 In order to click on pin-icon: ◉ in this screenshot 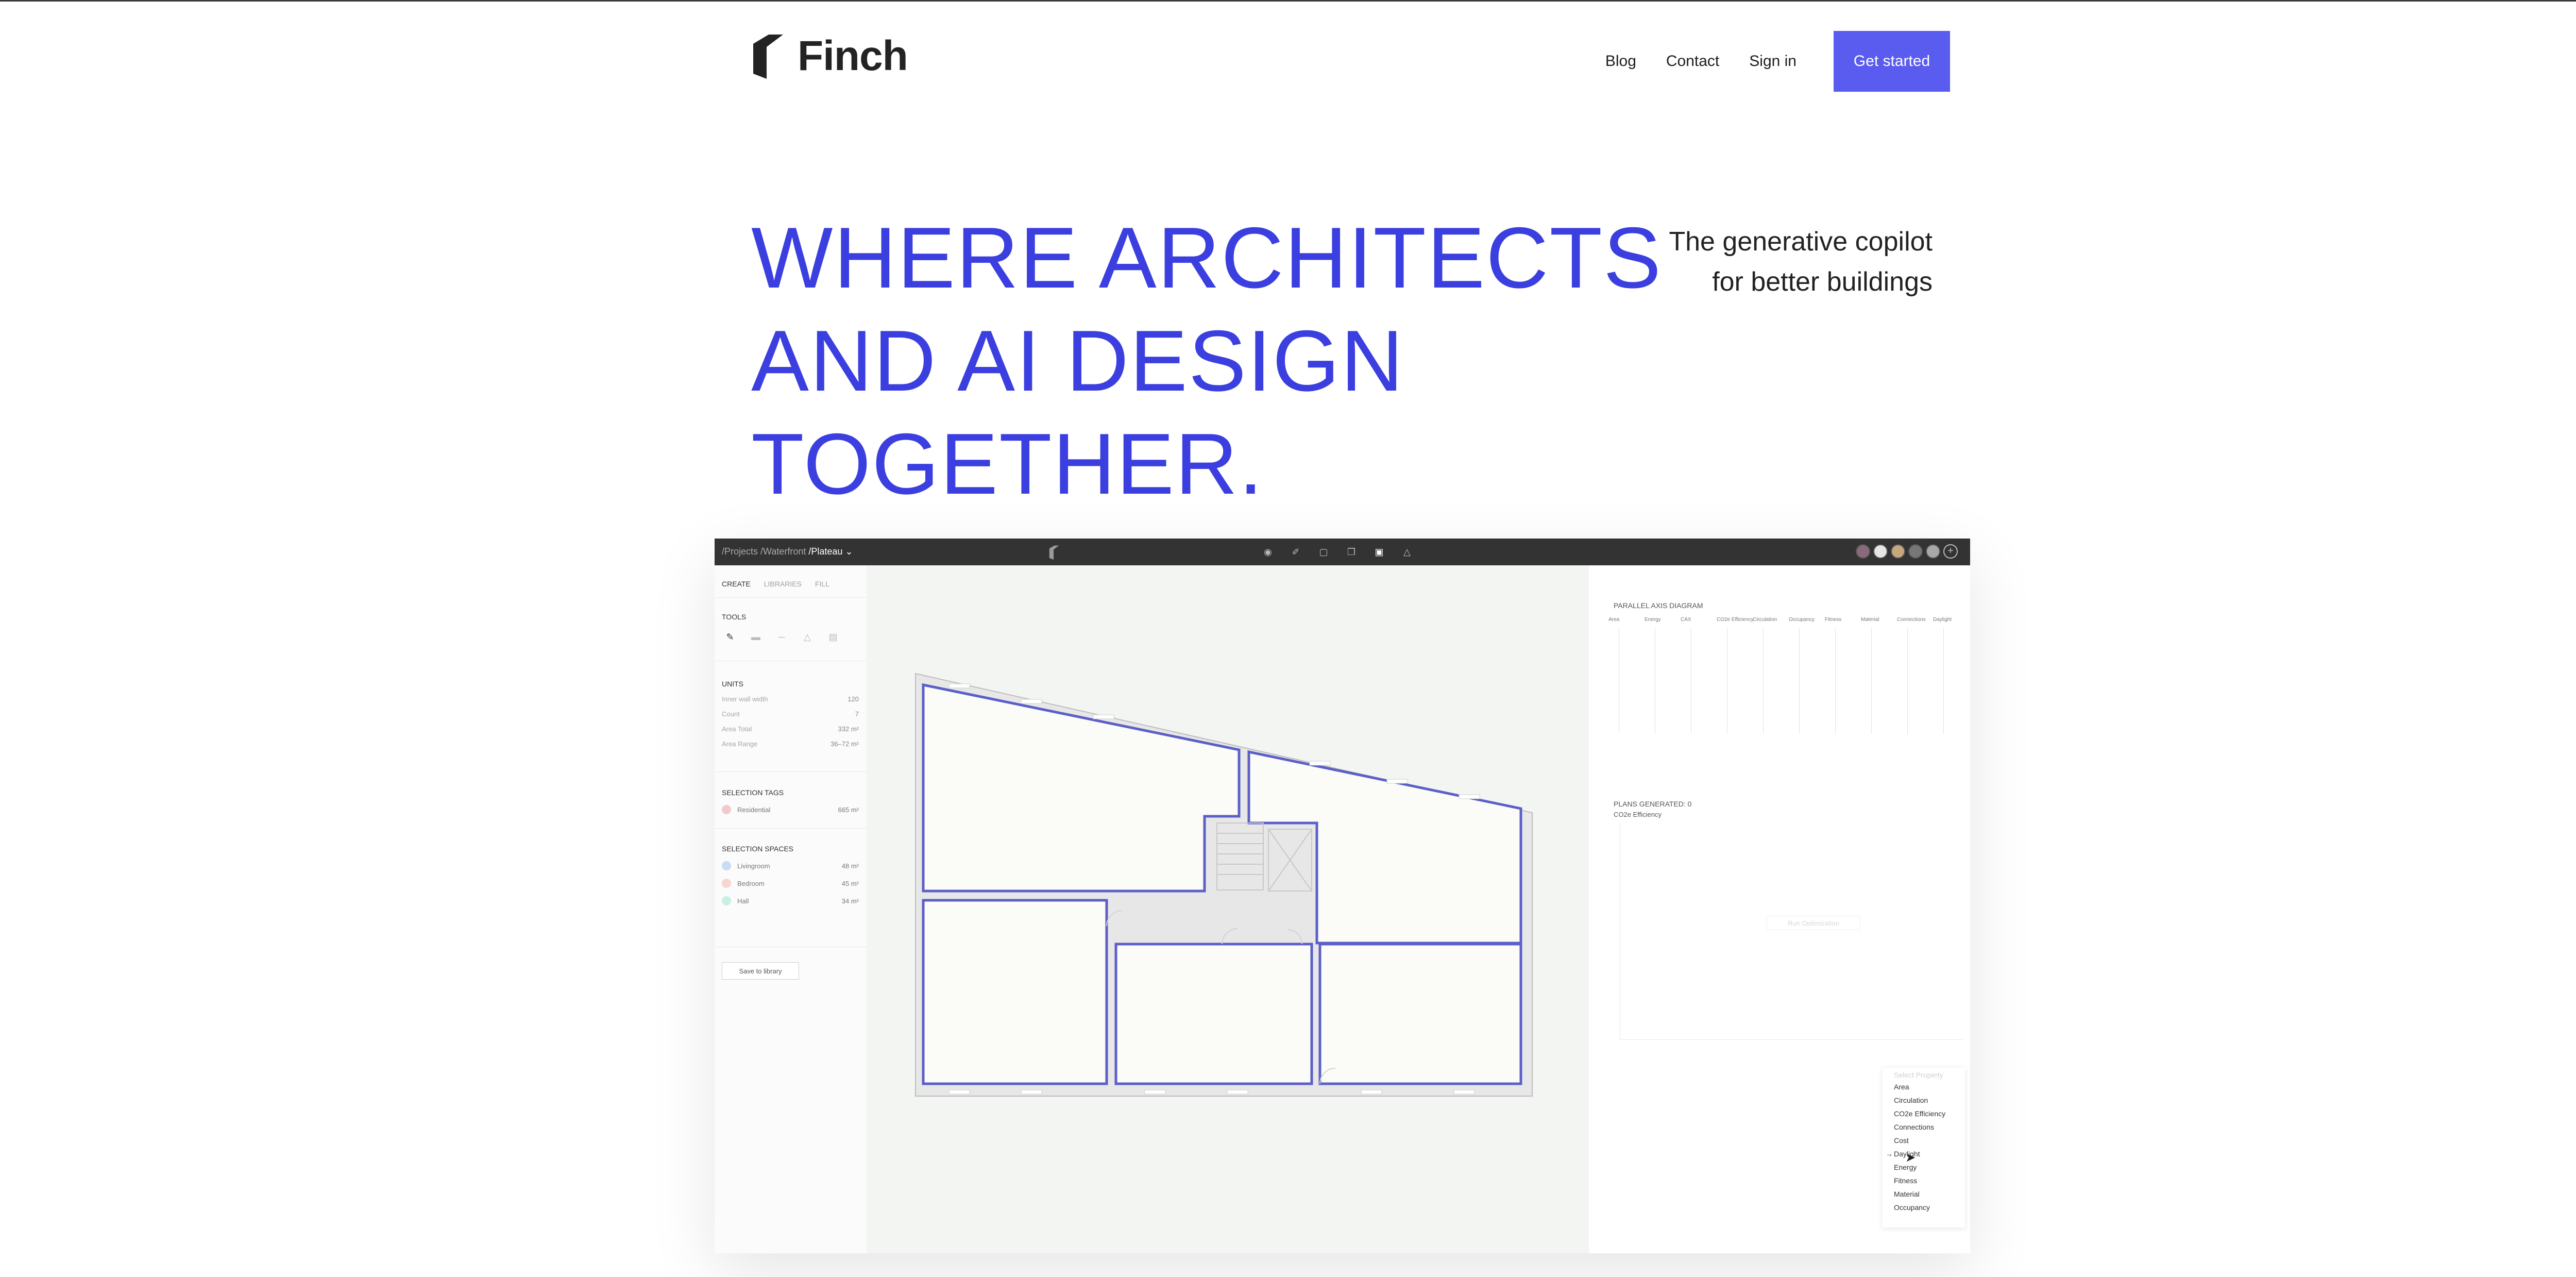, I will do `click(1268, 552)`.